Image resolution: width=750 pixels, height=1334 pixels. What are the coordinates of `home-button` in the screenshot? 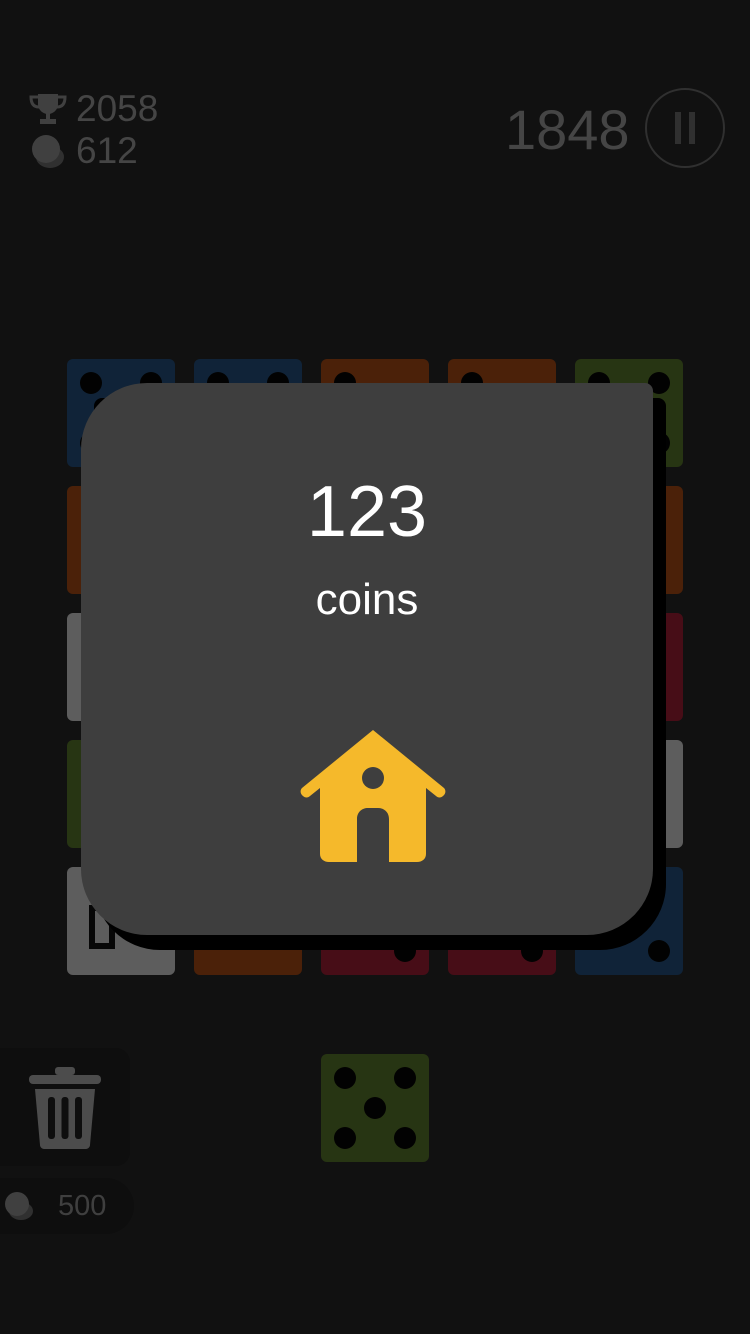 It's located at (373, 795).